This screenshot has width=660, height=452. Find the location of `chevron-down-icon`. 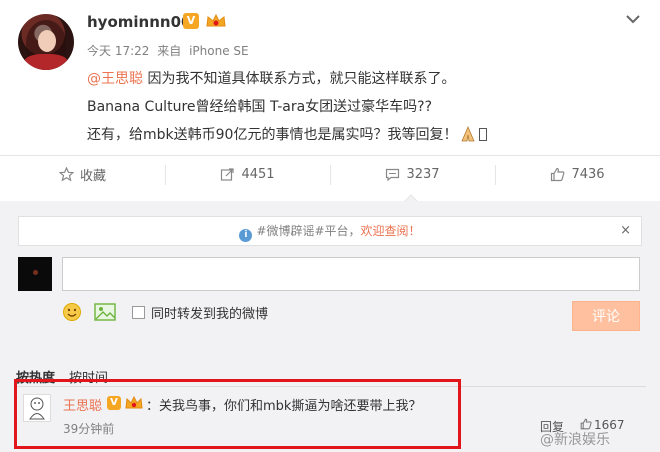

chevron-down-icon is located at coordinates (633, 19).